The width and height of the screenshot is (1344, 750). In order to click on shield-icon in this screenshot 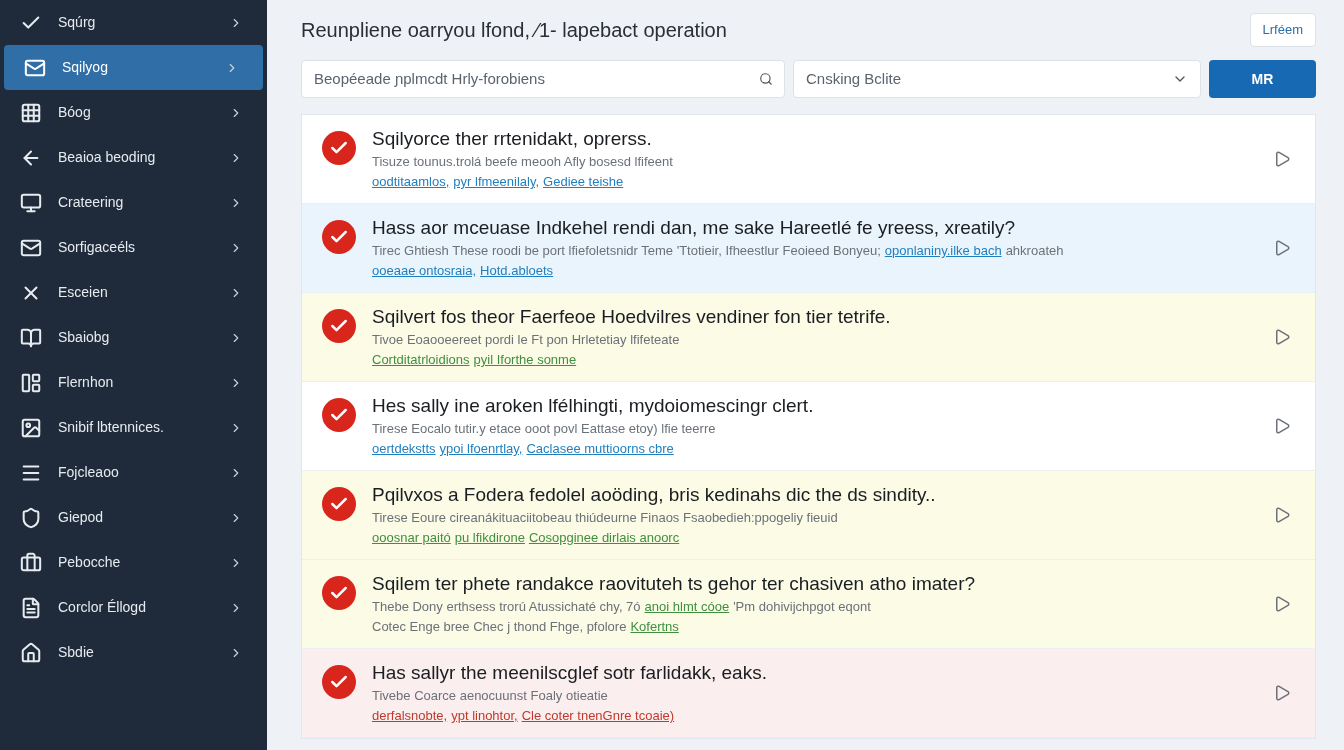, I will do `click(31, 517)`.